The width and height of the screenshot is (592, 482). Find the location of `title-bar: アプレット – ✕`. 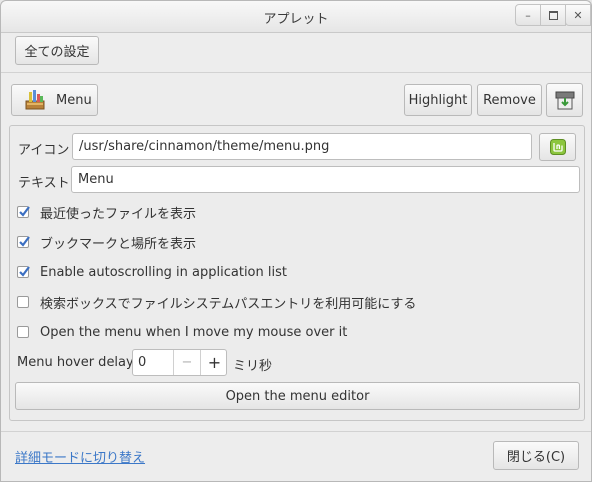

title-bar: アプレット – ✕ is located at coordinates (296, 17).